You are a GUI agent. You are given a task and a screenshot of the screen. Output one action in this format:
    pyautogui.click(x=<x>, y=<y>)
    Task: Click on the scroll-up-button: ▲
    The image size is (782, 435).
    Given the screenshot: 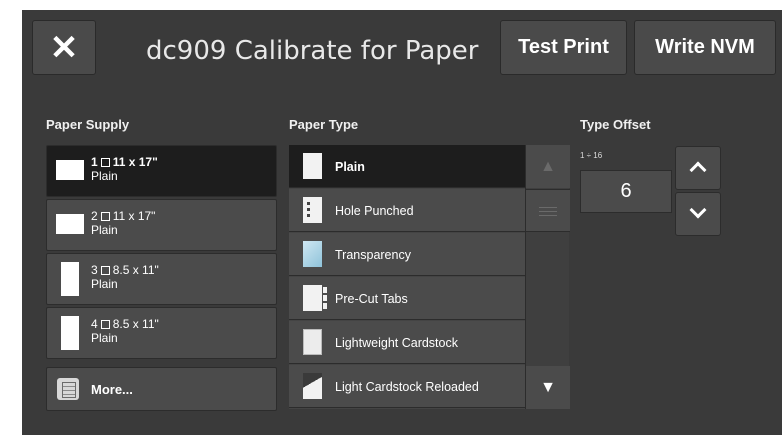 What is the action you would take?
    pyautogui.click(x=548, y=166)
    